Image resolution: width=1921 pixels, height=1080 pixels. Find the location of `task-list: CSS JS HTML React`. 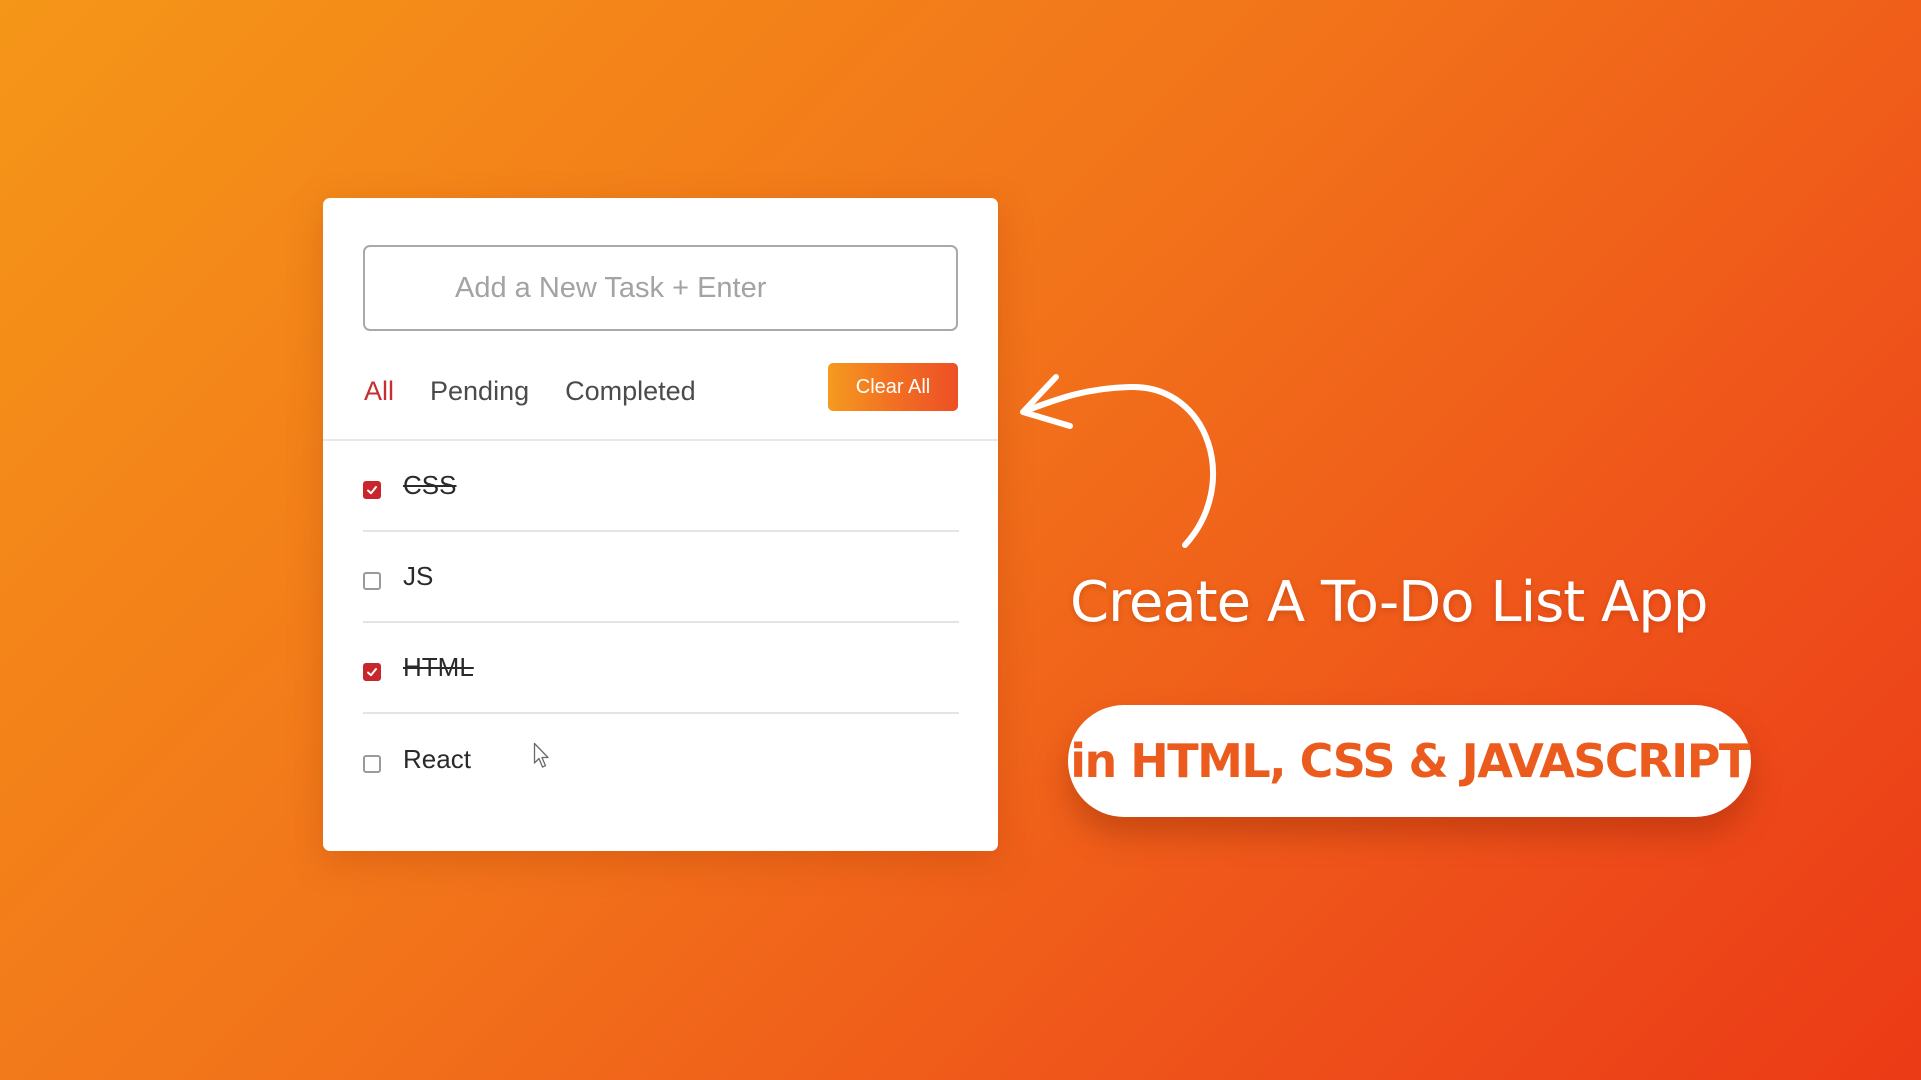

task-list: CSS JS HTML React is located at coordinates (661, 623).